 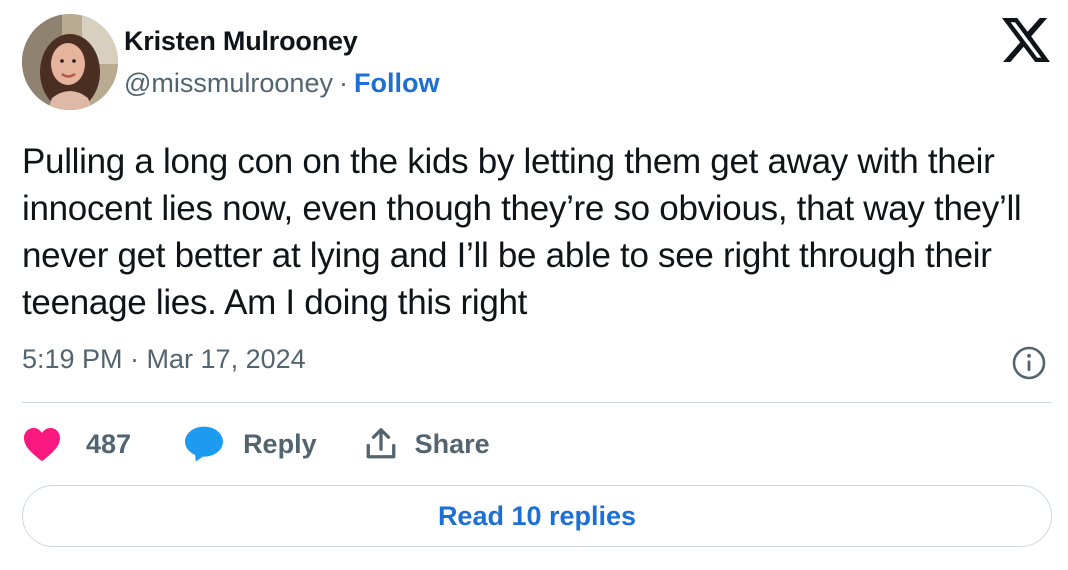 I want to click on reply-button: Reply, so click(x=250, y=444).